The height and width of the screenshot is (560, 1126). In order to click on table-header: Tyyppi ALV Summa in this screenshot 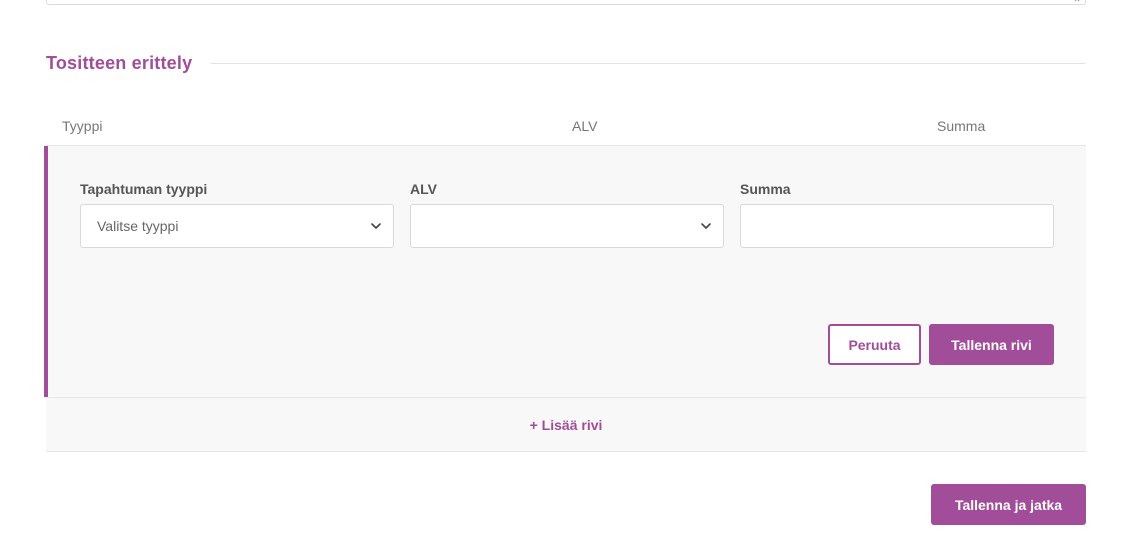, I will do `click(566, 126)`.